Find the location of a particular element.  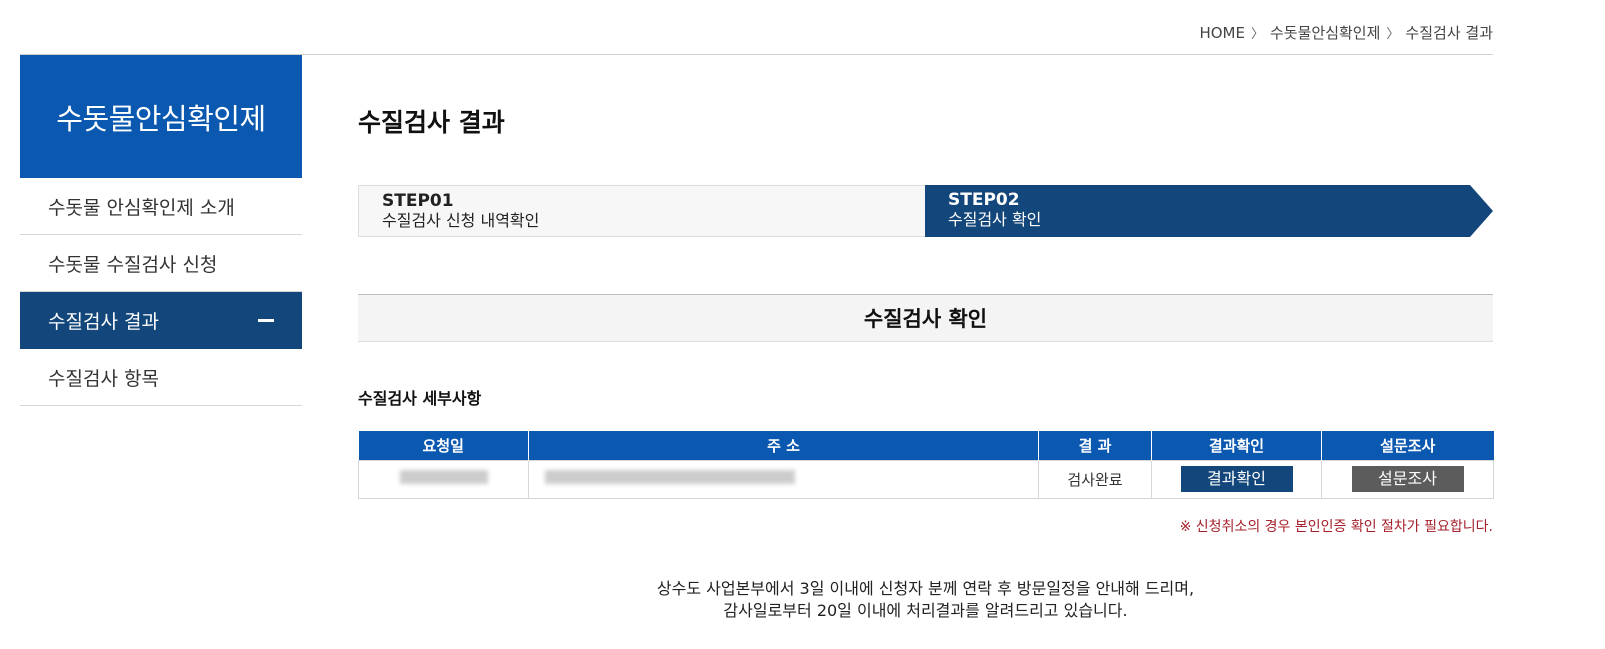

survey-button: 설문조사 is located at coordinates (1407, 479).